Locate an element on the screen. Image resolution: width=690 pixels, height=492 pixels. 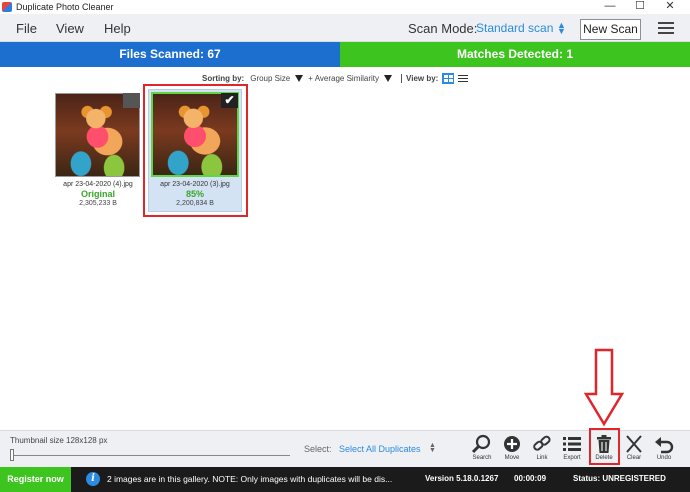
move-icon is located at coordinates (512, 444).